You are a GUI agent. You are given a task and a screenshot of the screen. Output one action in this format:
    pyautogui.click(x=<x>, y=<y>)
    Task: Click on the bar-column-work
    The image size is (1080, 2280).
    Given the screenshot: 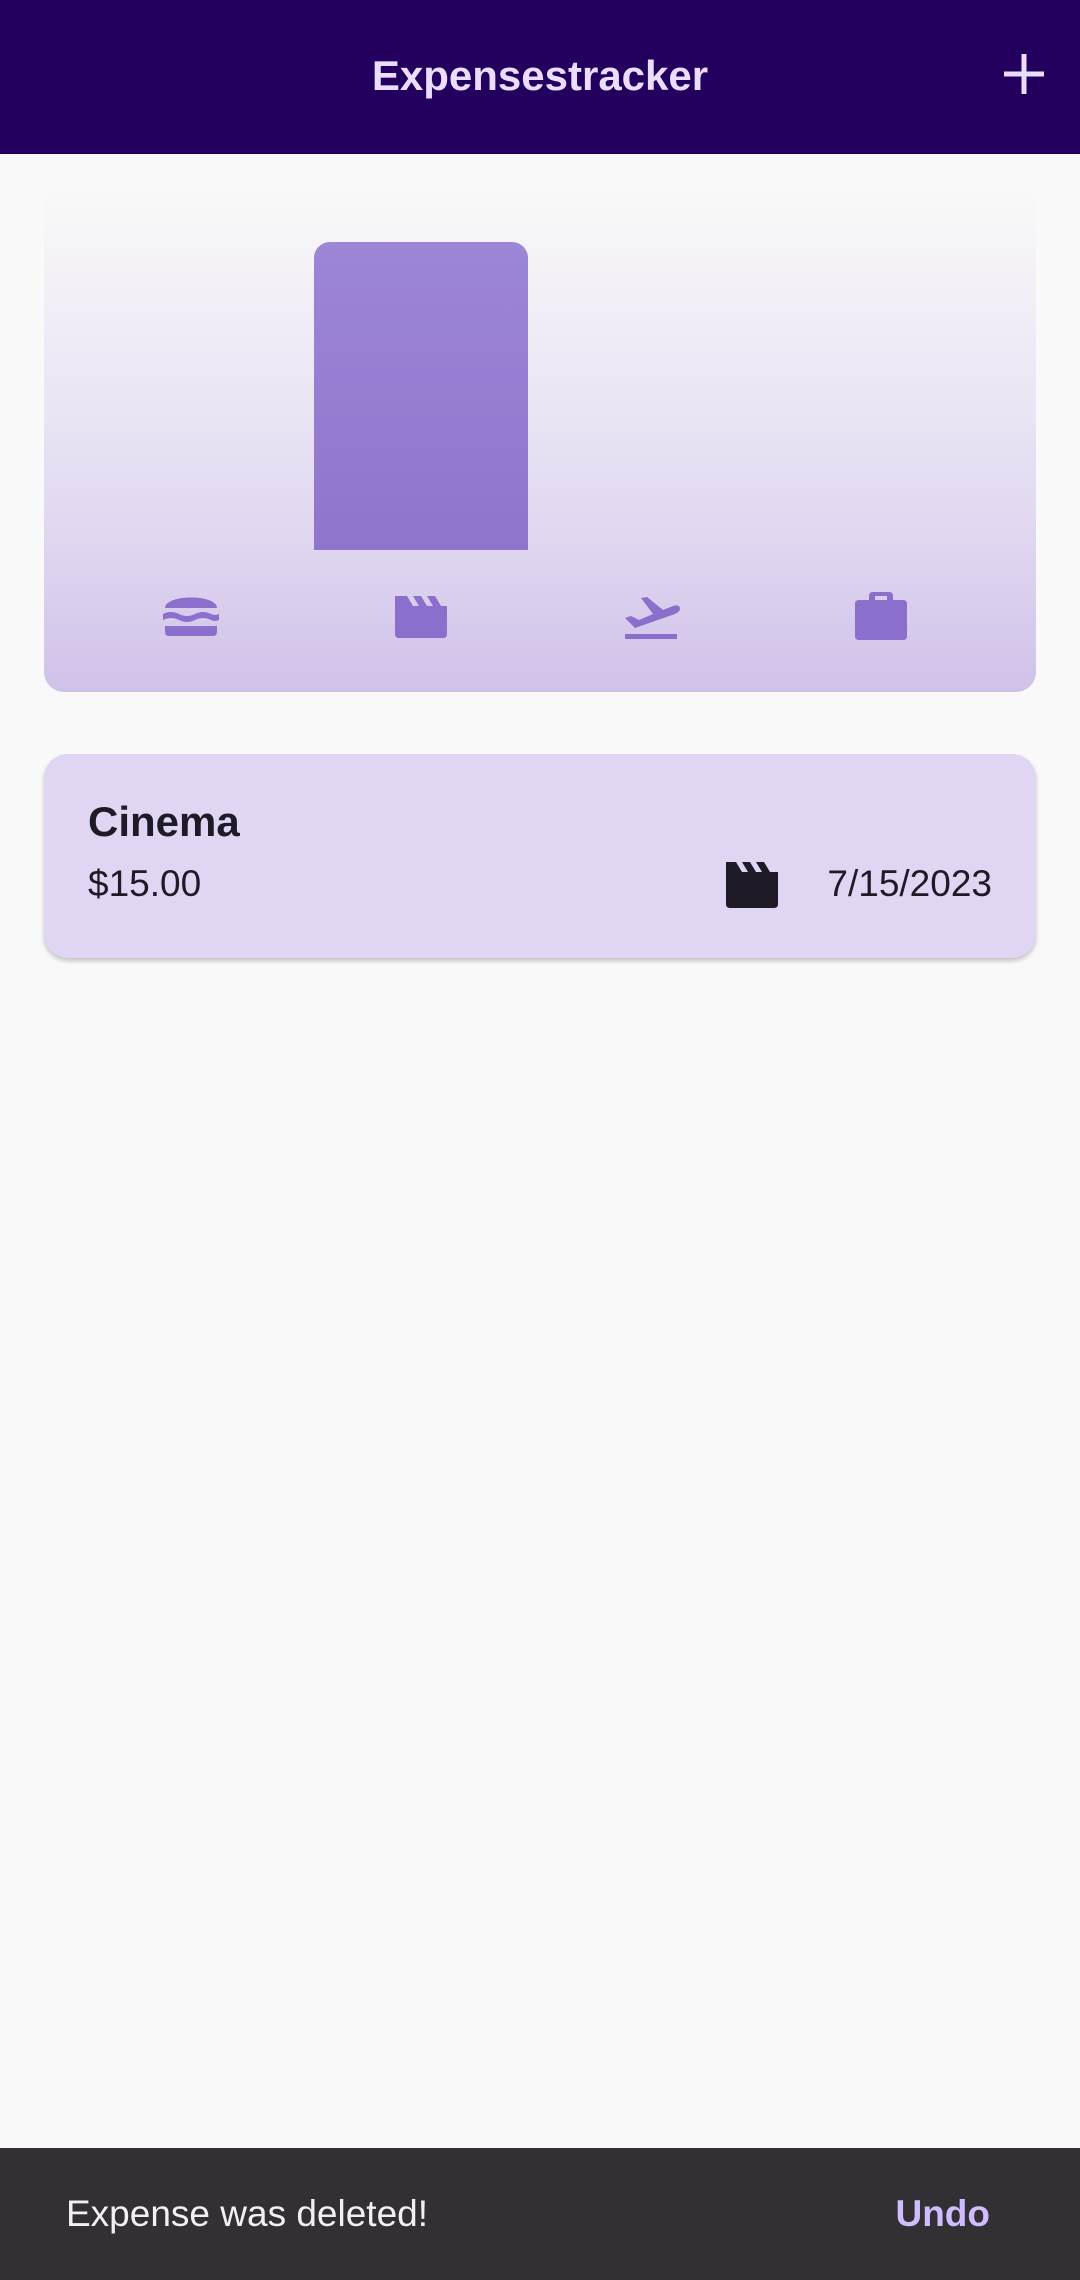 What is the action you would take?
    pyautogui.click(x=881, y=396)
    